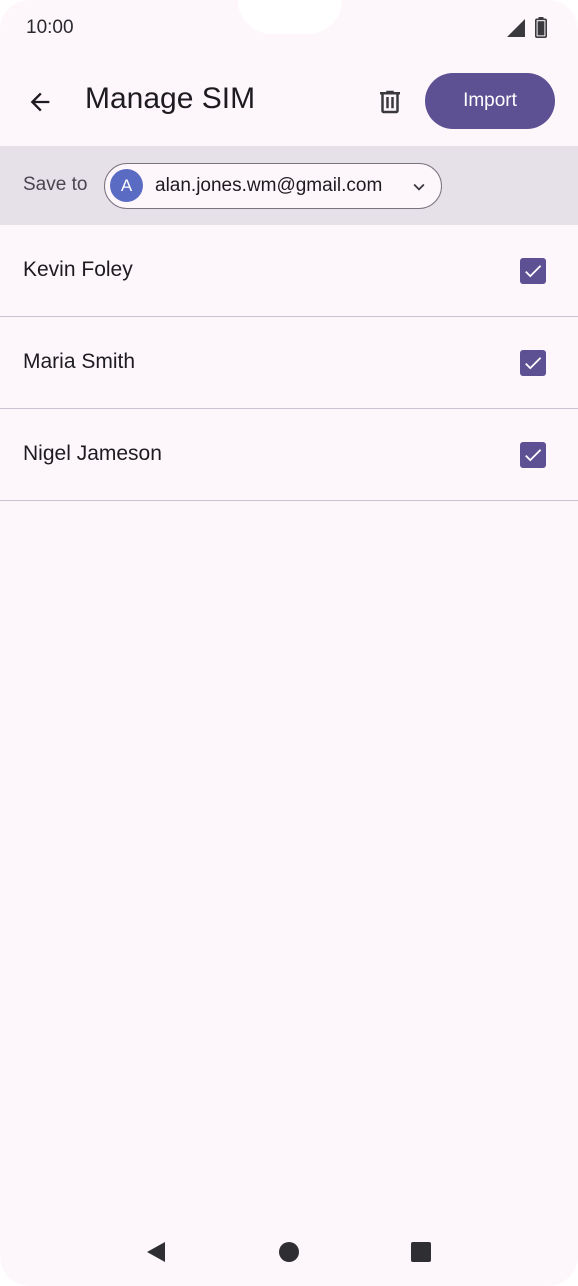 The height and width of the screenshot is (1286, 578). Describe the element at coordinates (289, 28) in the screenshot. I see `status-bar: 10:00` at that location.